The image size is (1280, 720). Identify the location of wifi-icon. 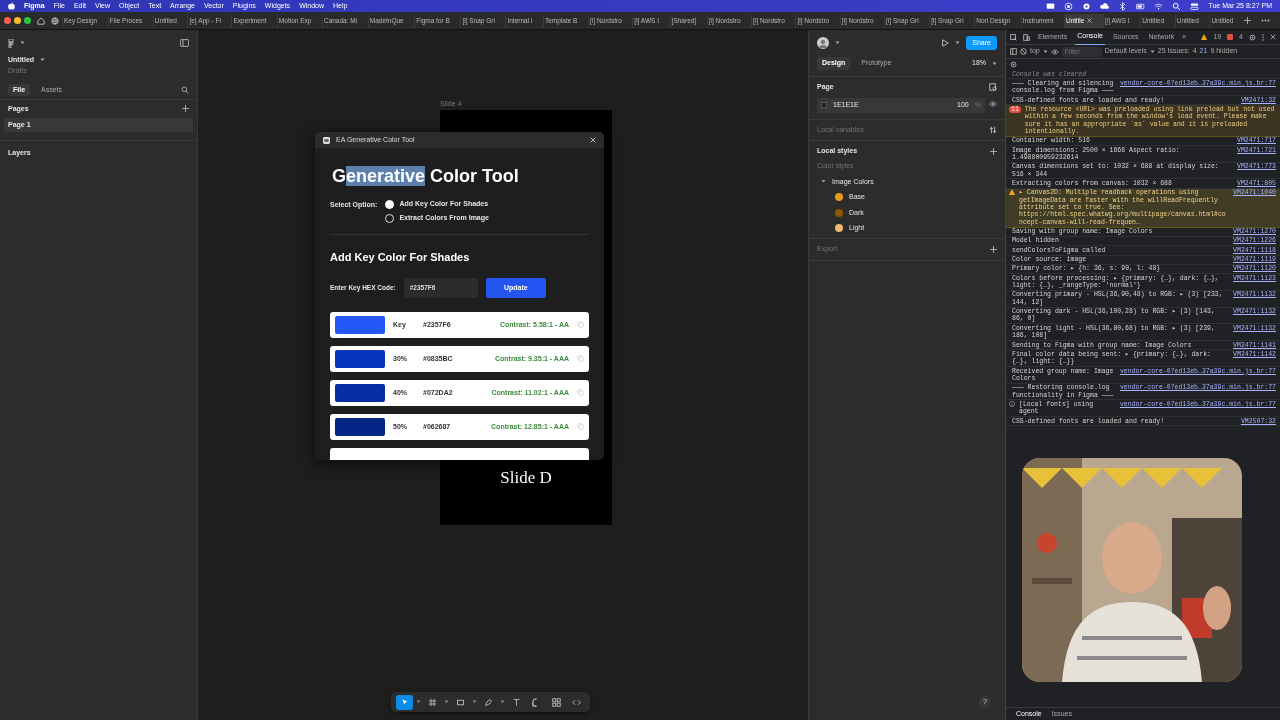
(1159, 6).